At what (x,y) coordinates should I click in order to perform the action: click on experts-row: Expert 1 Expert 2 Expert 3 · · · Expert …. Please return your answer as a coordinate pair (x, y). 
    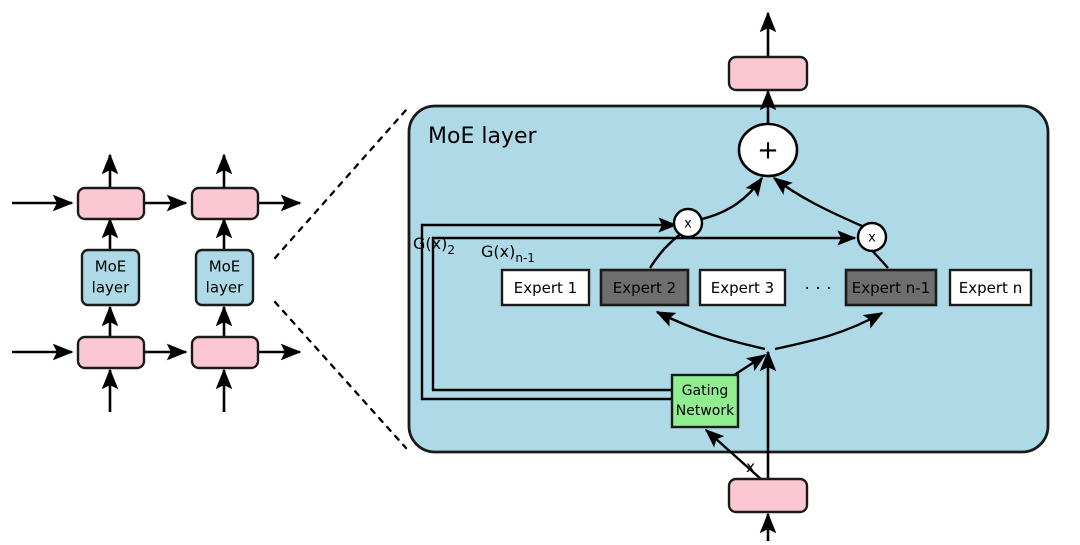
    Looking at the image, I should click on (766, 287).